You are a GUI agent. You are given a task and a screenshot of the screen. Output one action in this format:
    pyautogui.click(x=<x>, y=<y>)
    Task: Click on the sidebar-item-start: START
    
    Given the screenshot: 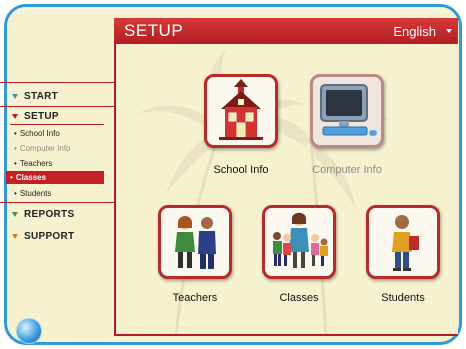 What is the action you would take?
    pyautogui.click(x=35, y=96)
    